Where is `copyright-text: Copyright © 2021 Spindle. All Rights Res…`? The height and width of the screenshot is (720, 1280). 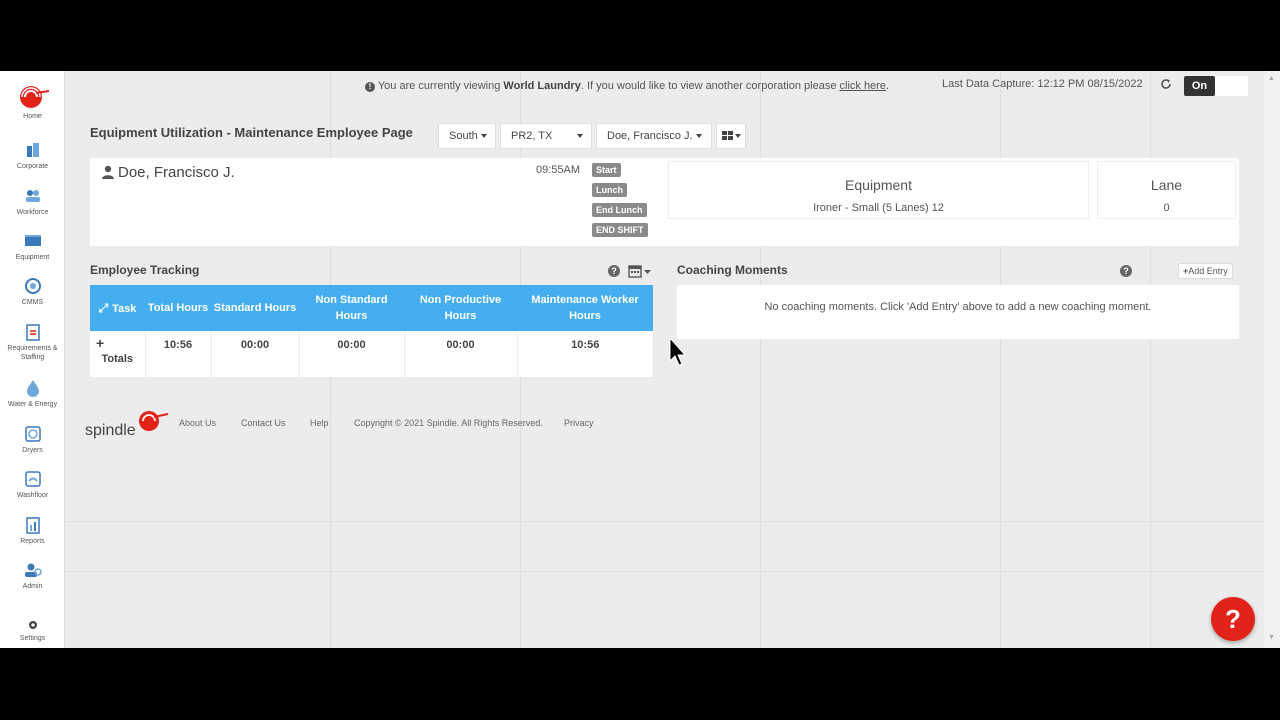 copyright-text: Copyright © 2021 Spindle. All Rights Res… is located at coordinates (448, 423).